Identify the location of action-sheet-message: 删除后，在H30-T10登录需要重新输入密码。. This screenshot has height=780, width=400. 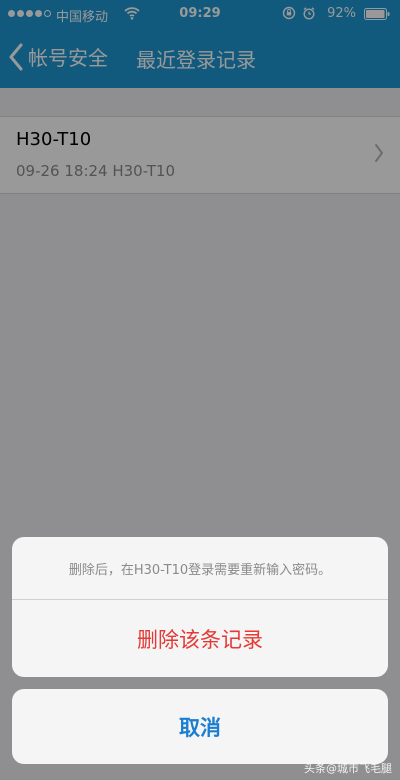
(200, 568).